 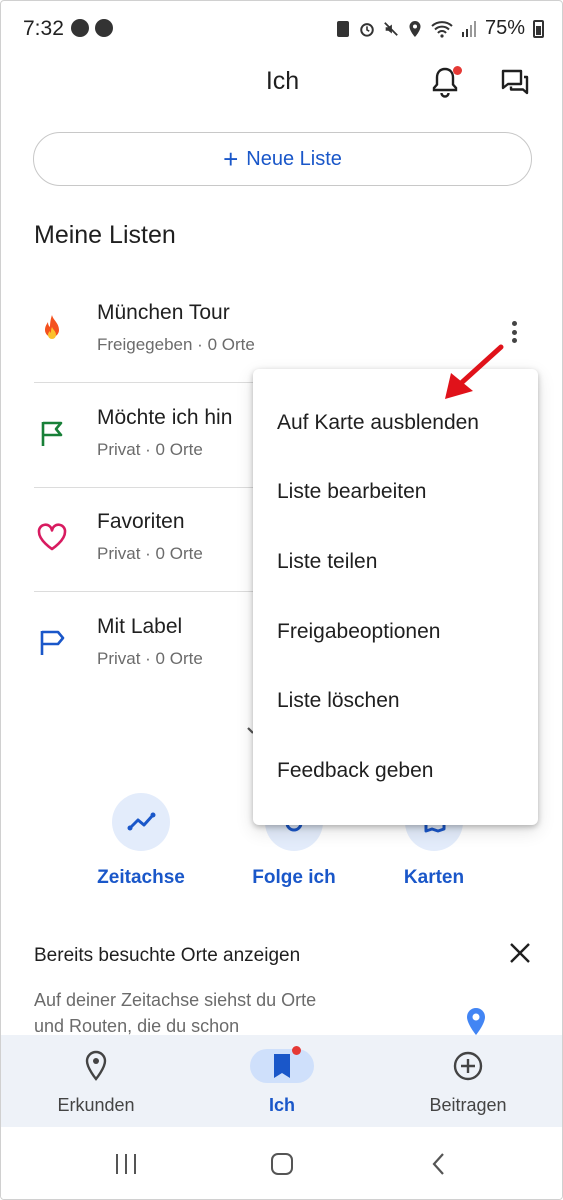 I want to click on status-right-icons: 75%, so click(x=439, y=28).